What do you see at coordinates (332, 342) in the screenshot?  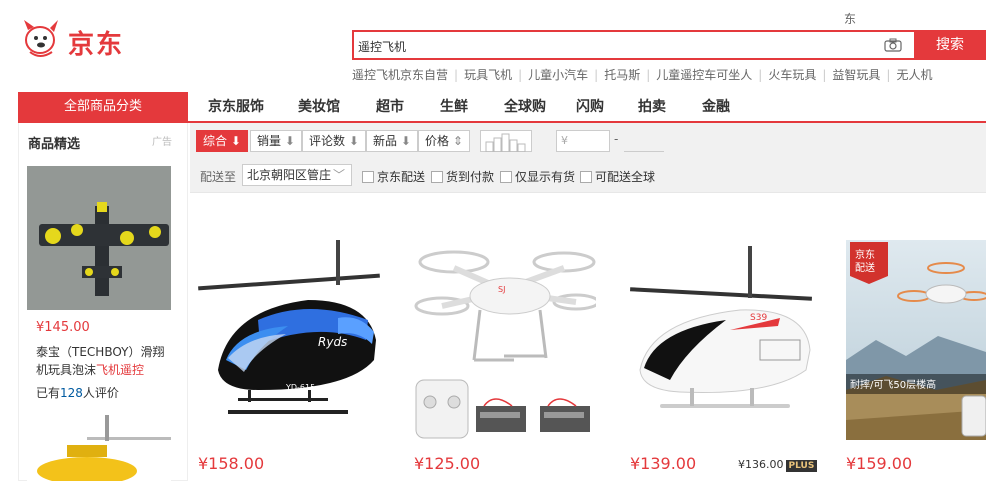 I see `helicopter-brand-text: Ryds` at bounding box center [332, 342].